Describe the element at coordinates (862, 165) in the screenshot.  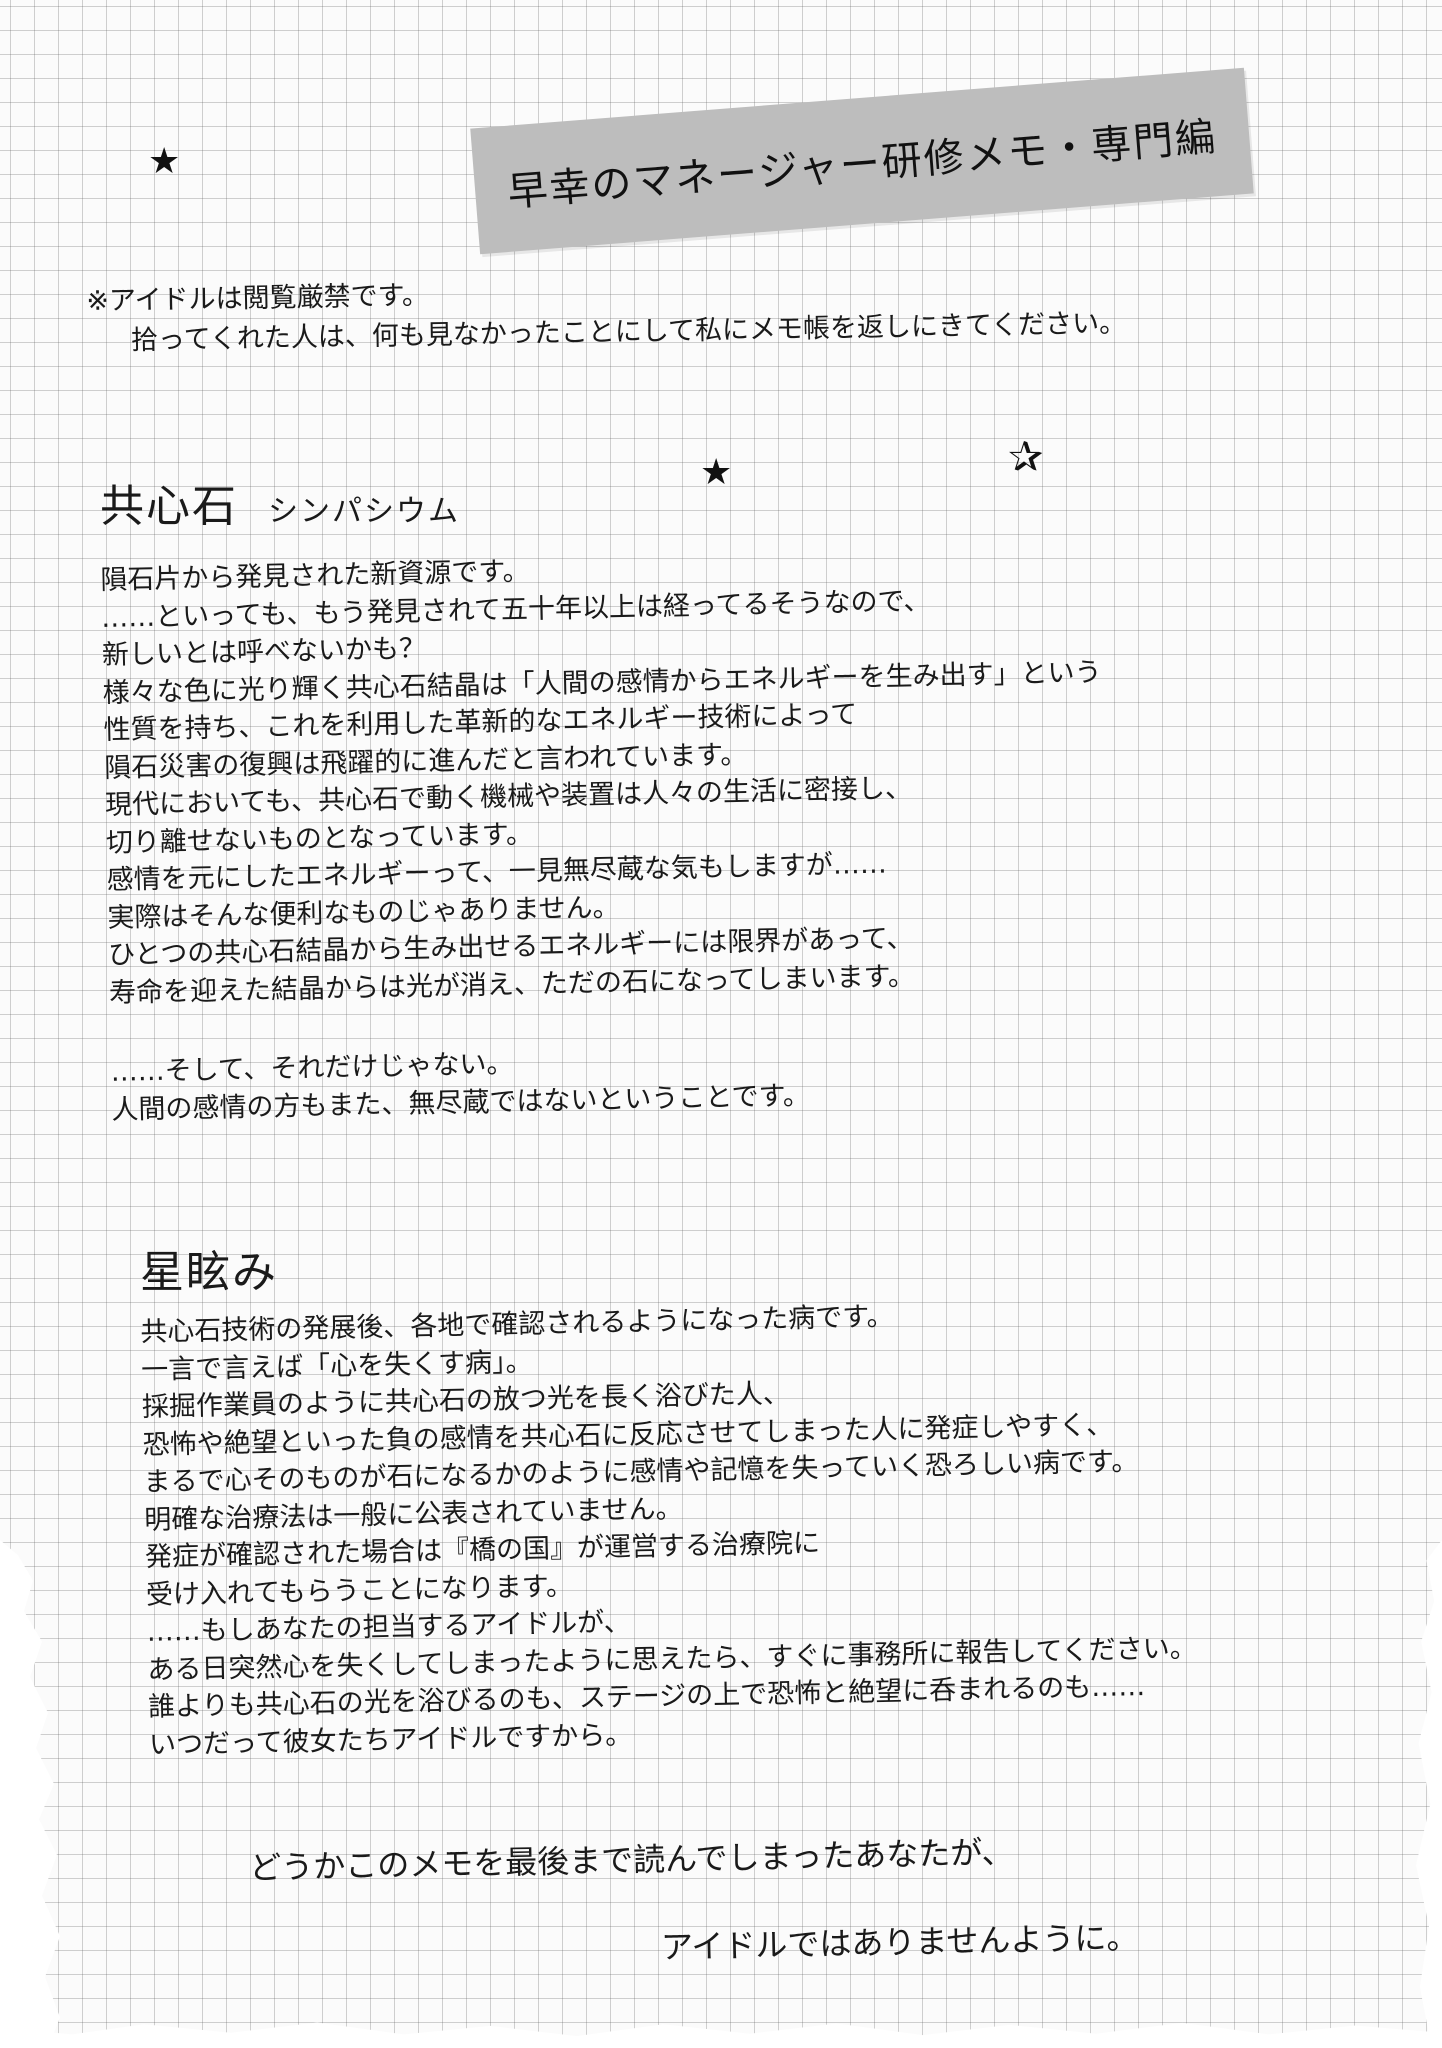
I see `page-title: 早幸のマネージャー研修メモ・専門編` at that location.